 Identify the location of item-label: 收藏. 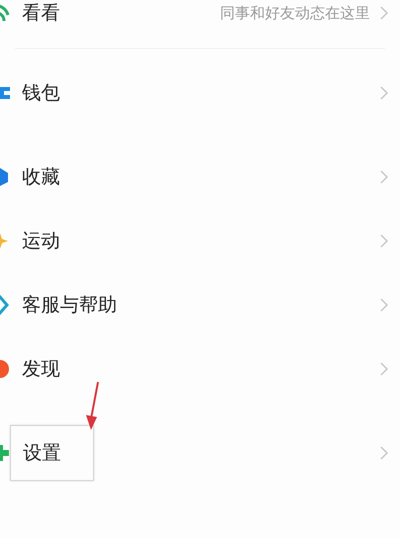
(41, 177).